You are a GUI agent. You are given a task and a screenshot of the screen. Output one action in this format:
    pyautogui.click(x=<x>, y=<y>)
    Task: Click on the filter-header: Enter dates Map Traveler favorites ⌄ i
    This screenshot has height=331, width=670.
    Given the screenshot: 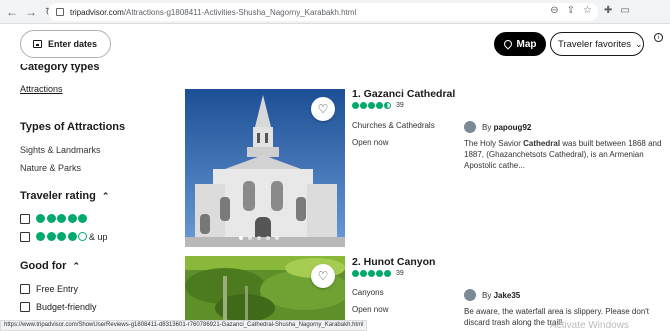 What is the action you would take?
    pyautogui.click(x=335, y=45)
    